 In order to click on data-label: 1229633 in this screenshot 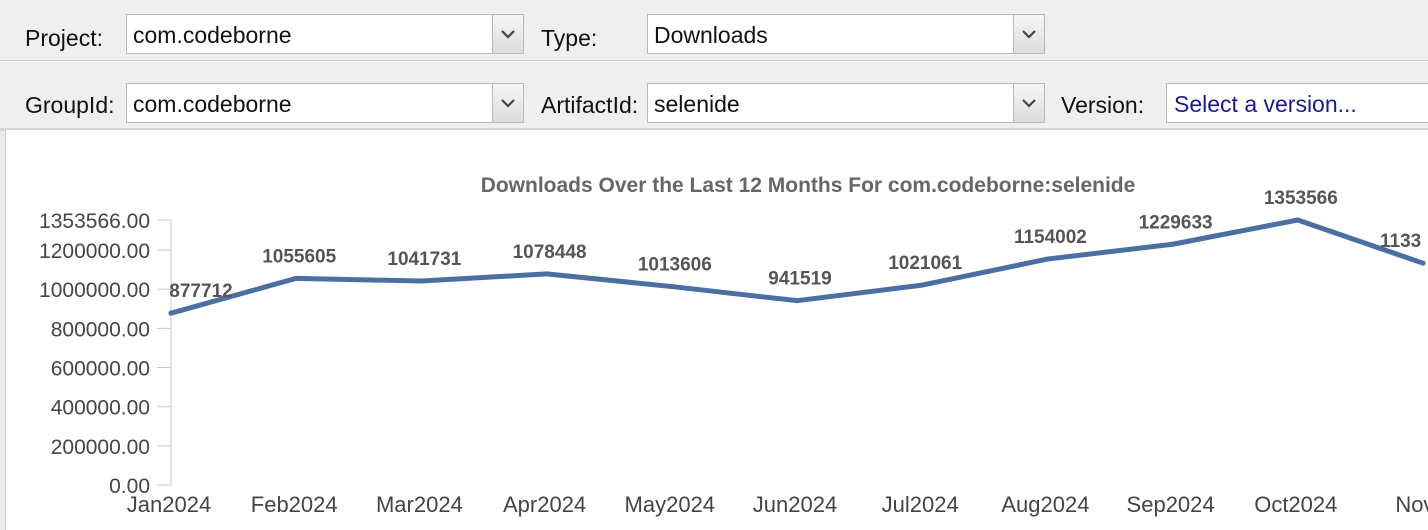, I will do `click(1176, 222)`.